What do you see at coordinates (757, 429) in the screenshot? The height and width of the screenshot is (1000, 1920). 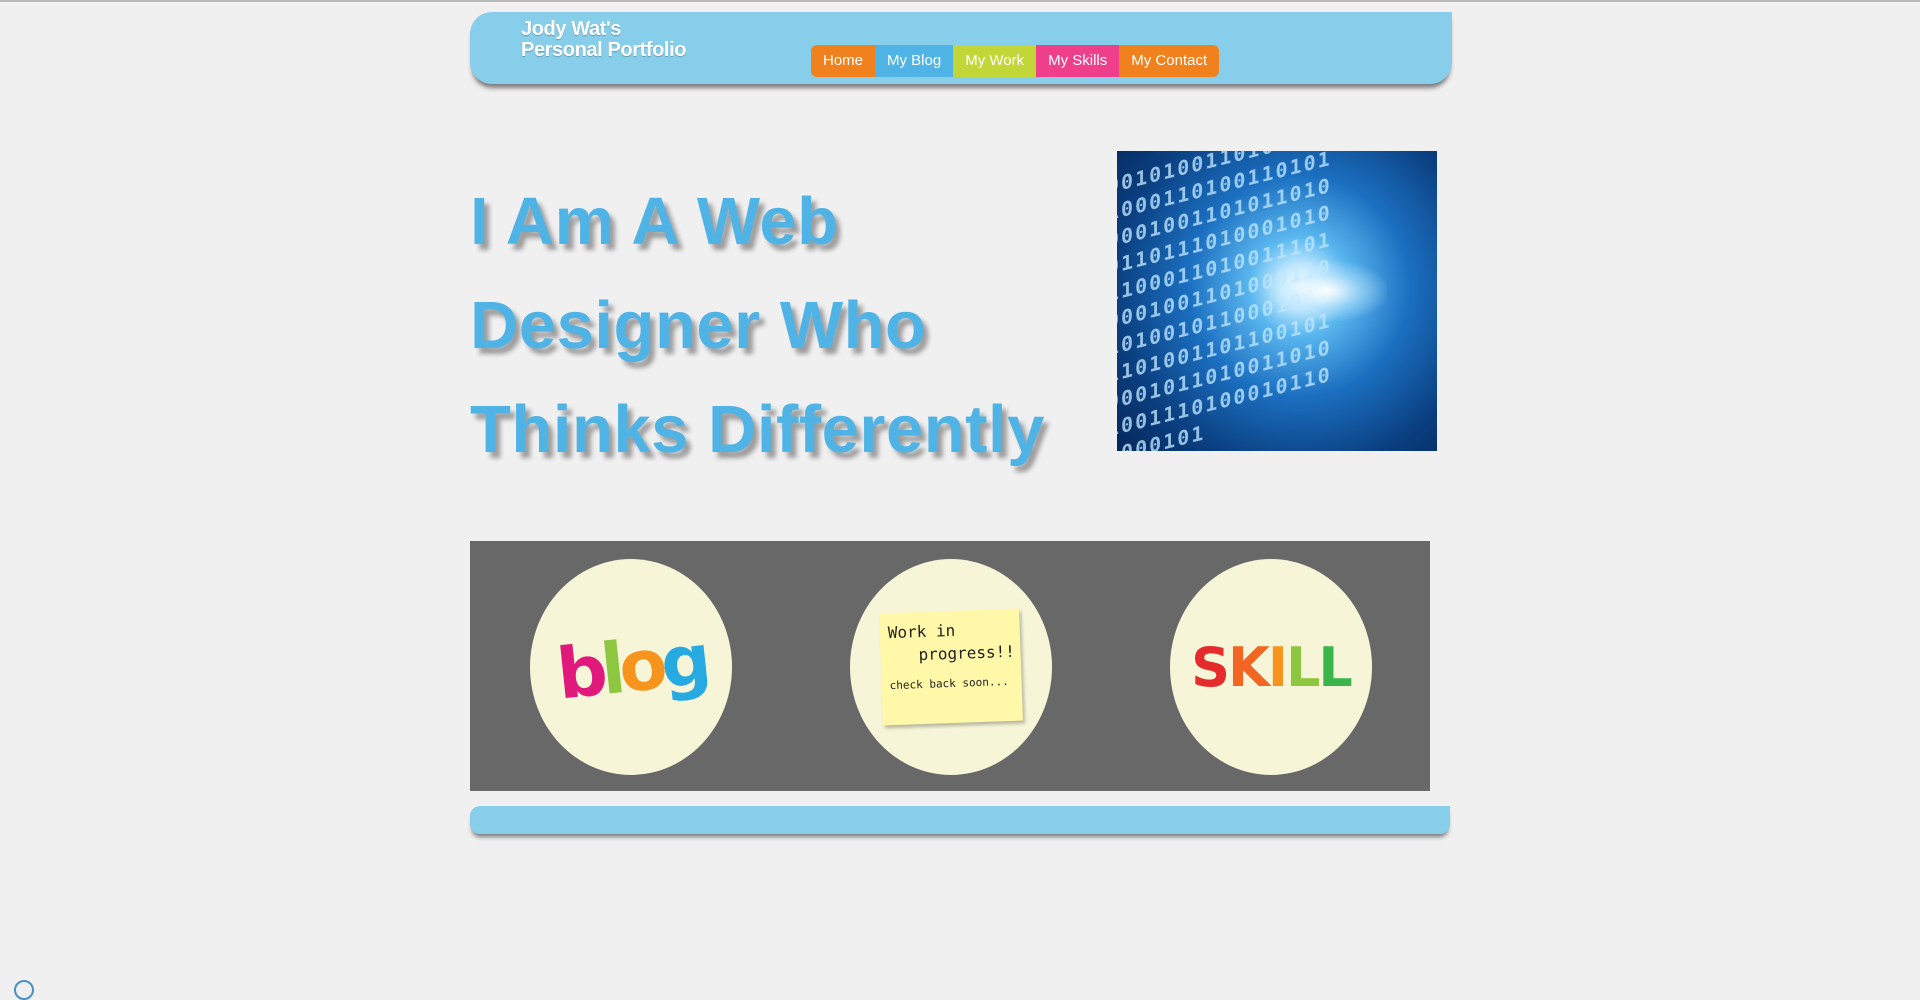 I see `hero-line-3: Thinks Differently` at bounding box center [757, 429].